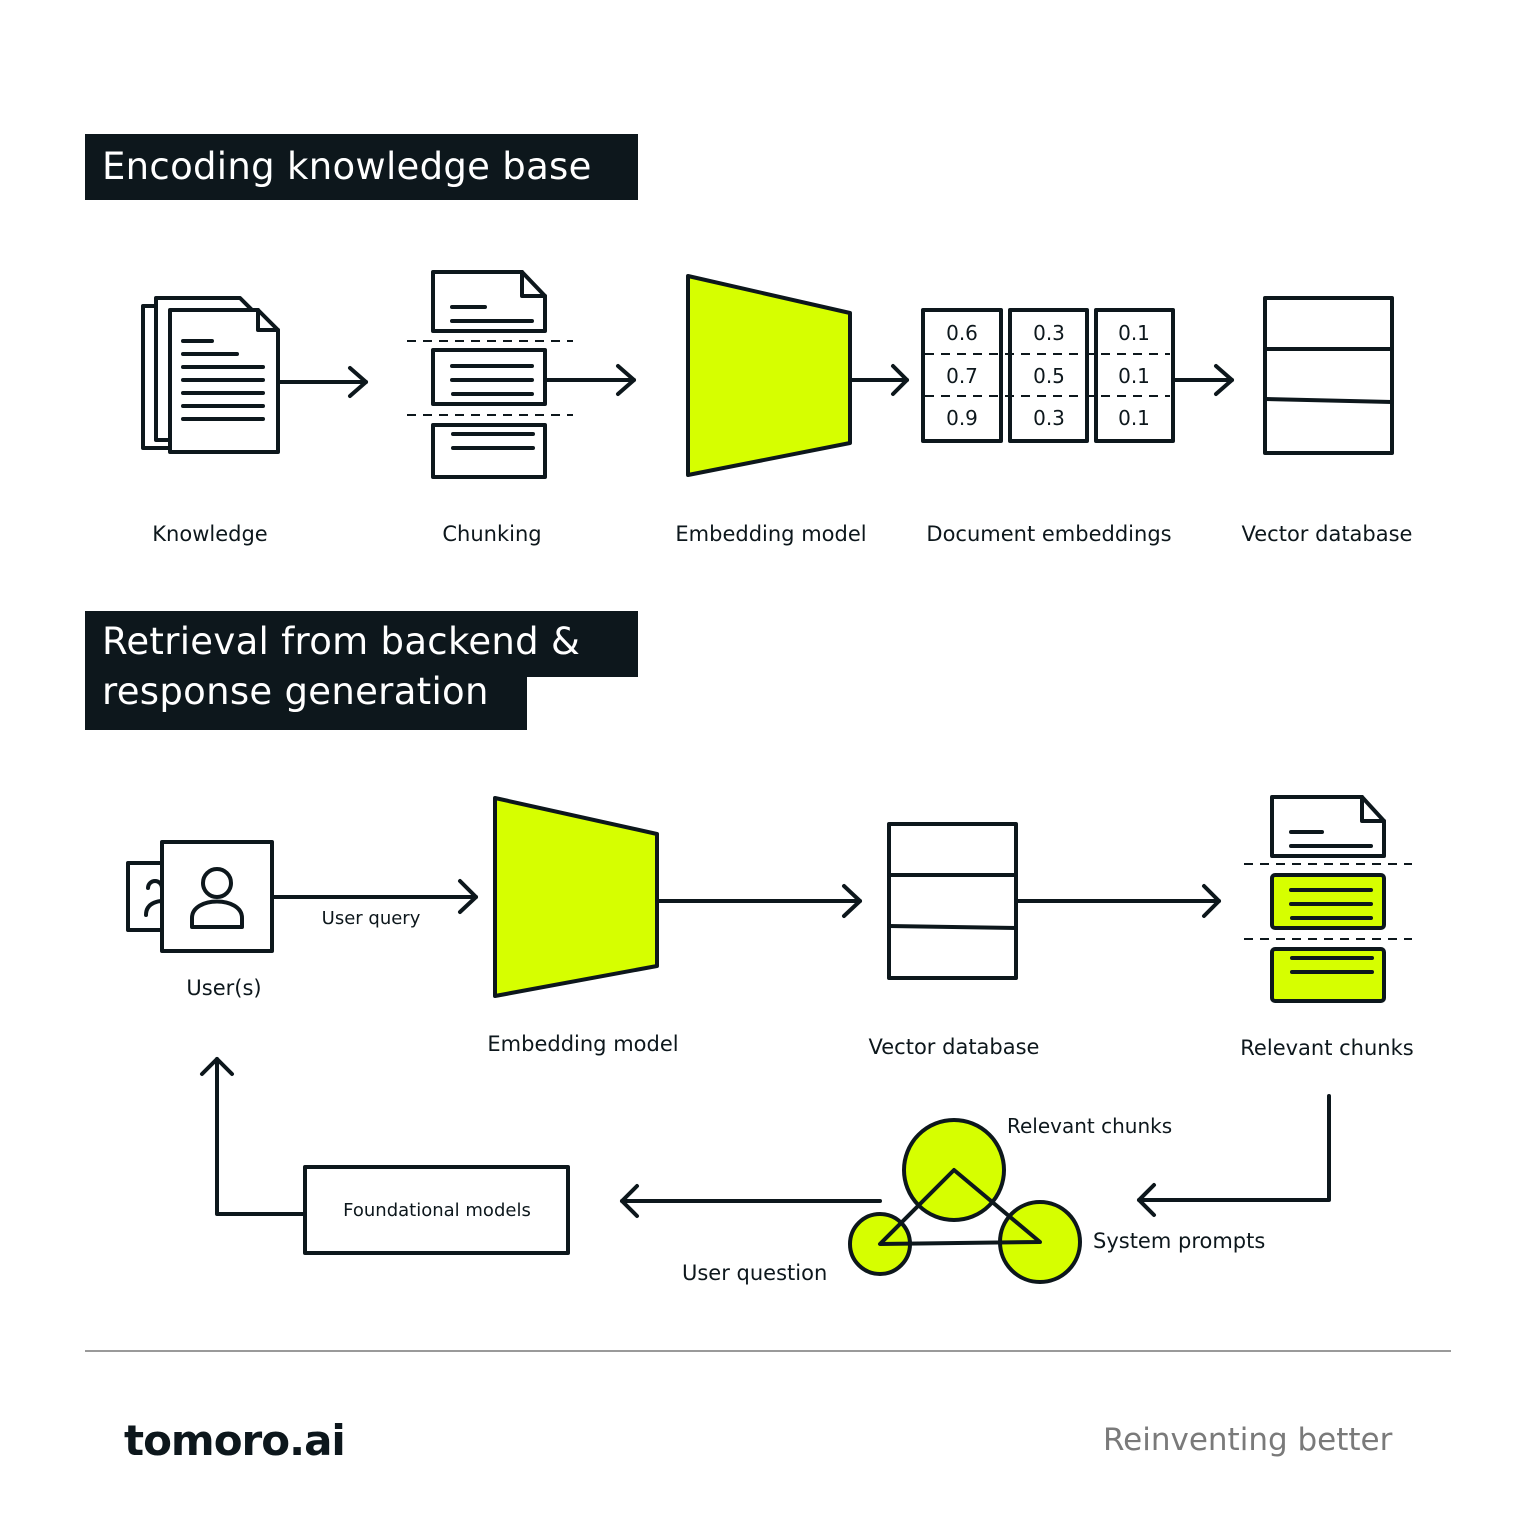 The width and height of the screenshot is (1536, 1536). What do you see at coordinates (200, 896) in the screenshot?
I see `users-icon` at bounding box center [200, 896].